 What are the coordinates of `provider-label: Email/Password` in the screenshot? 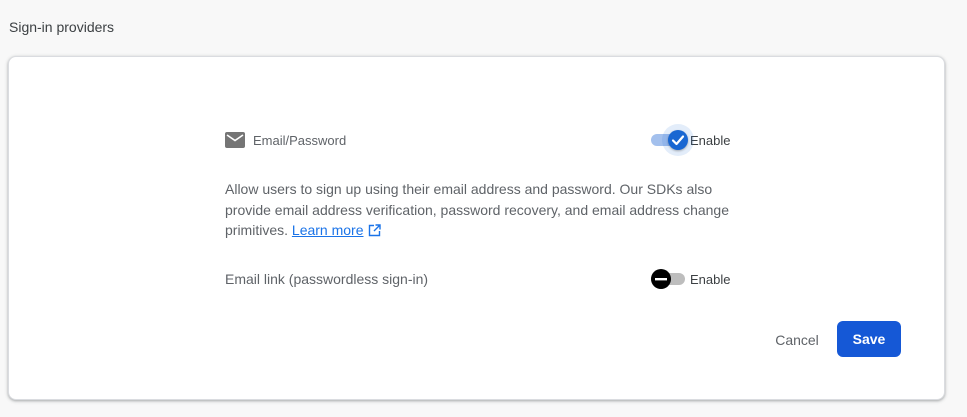 It's located at (300, 140).